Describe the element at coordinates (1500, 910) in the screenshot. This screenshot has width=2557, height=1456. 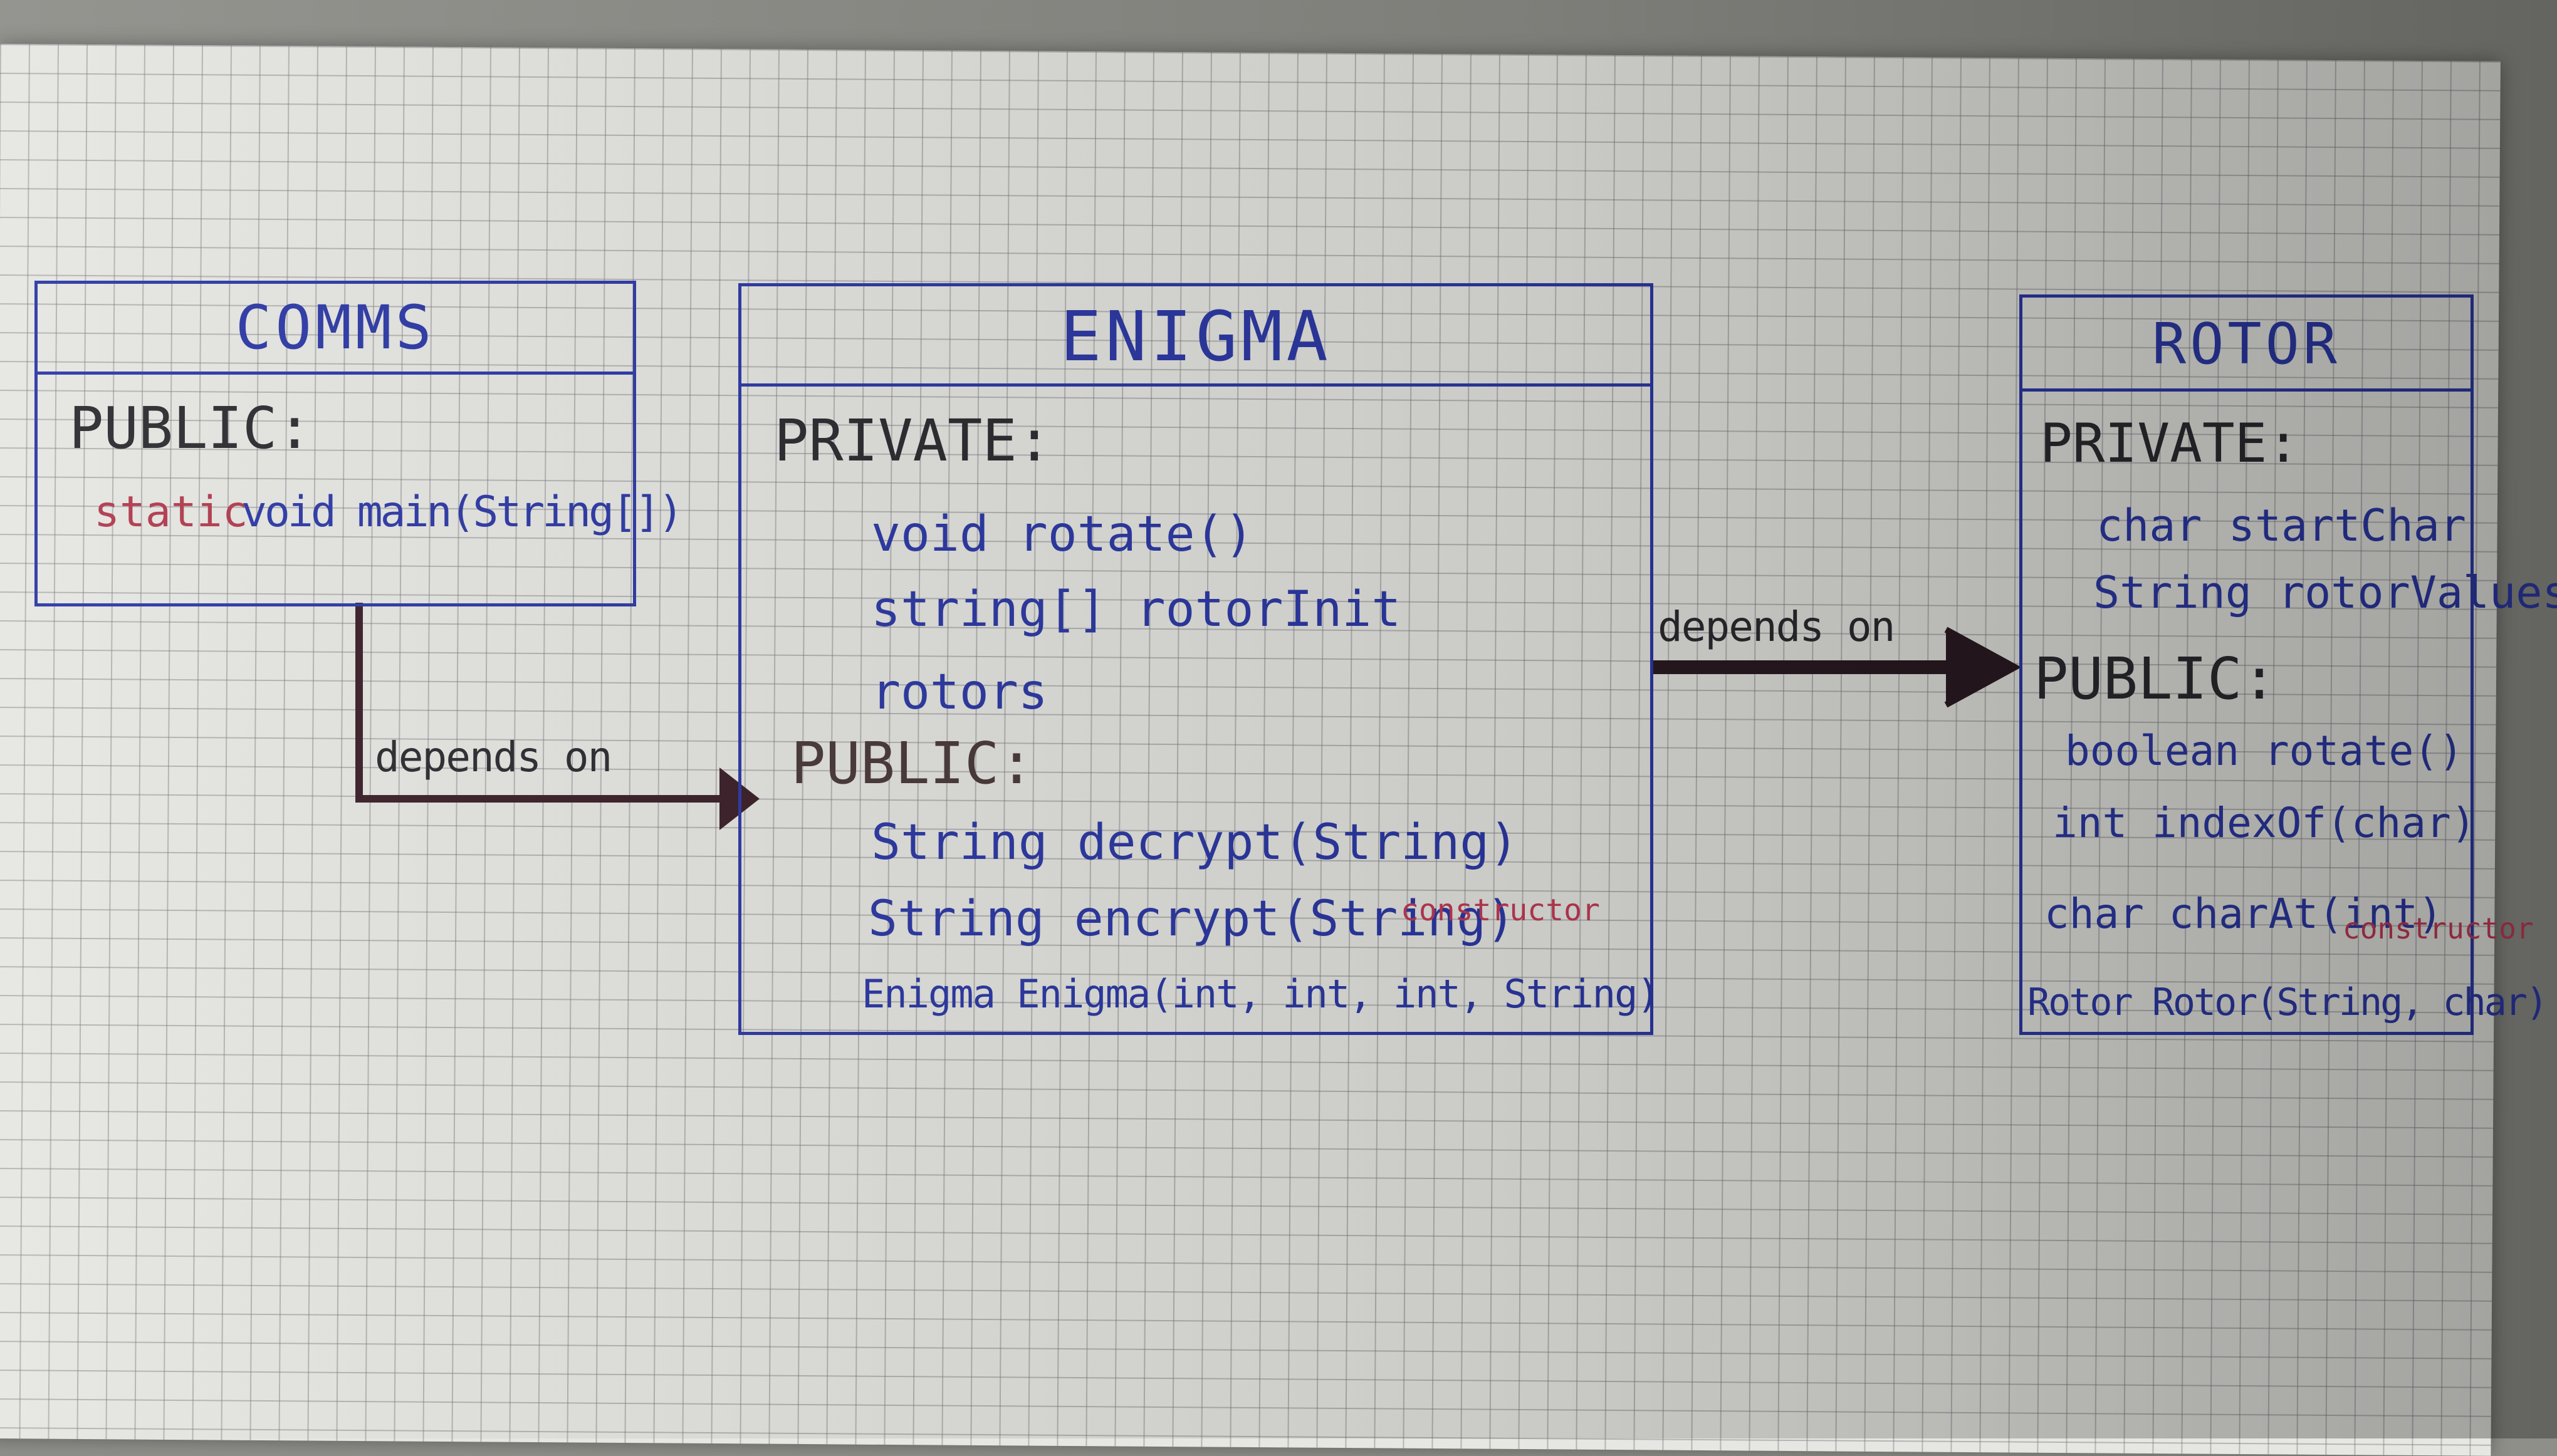
I see `enigma-constructor-note: constructor` at that location.